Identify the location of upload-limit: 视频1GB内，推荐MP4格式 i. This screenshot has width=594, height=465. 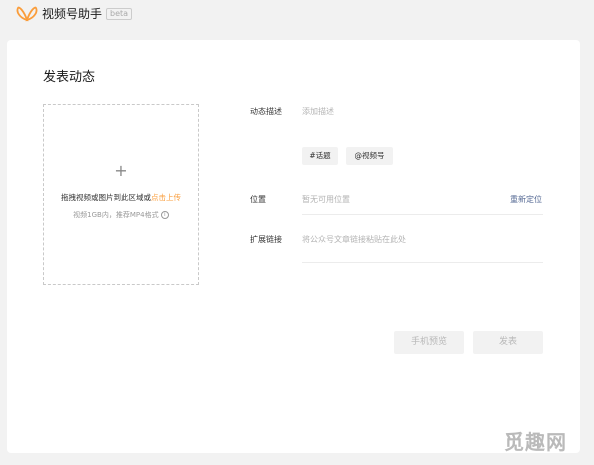
(121, 215).